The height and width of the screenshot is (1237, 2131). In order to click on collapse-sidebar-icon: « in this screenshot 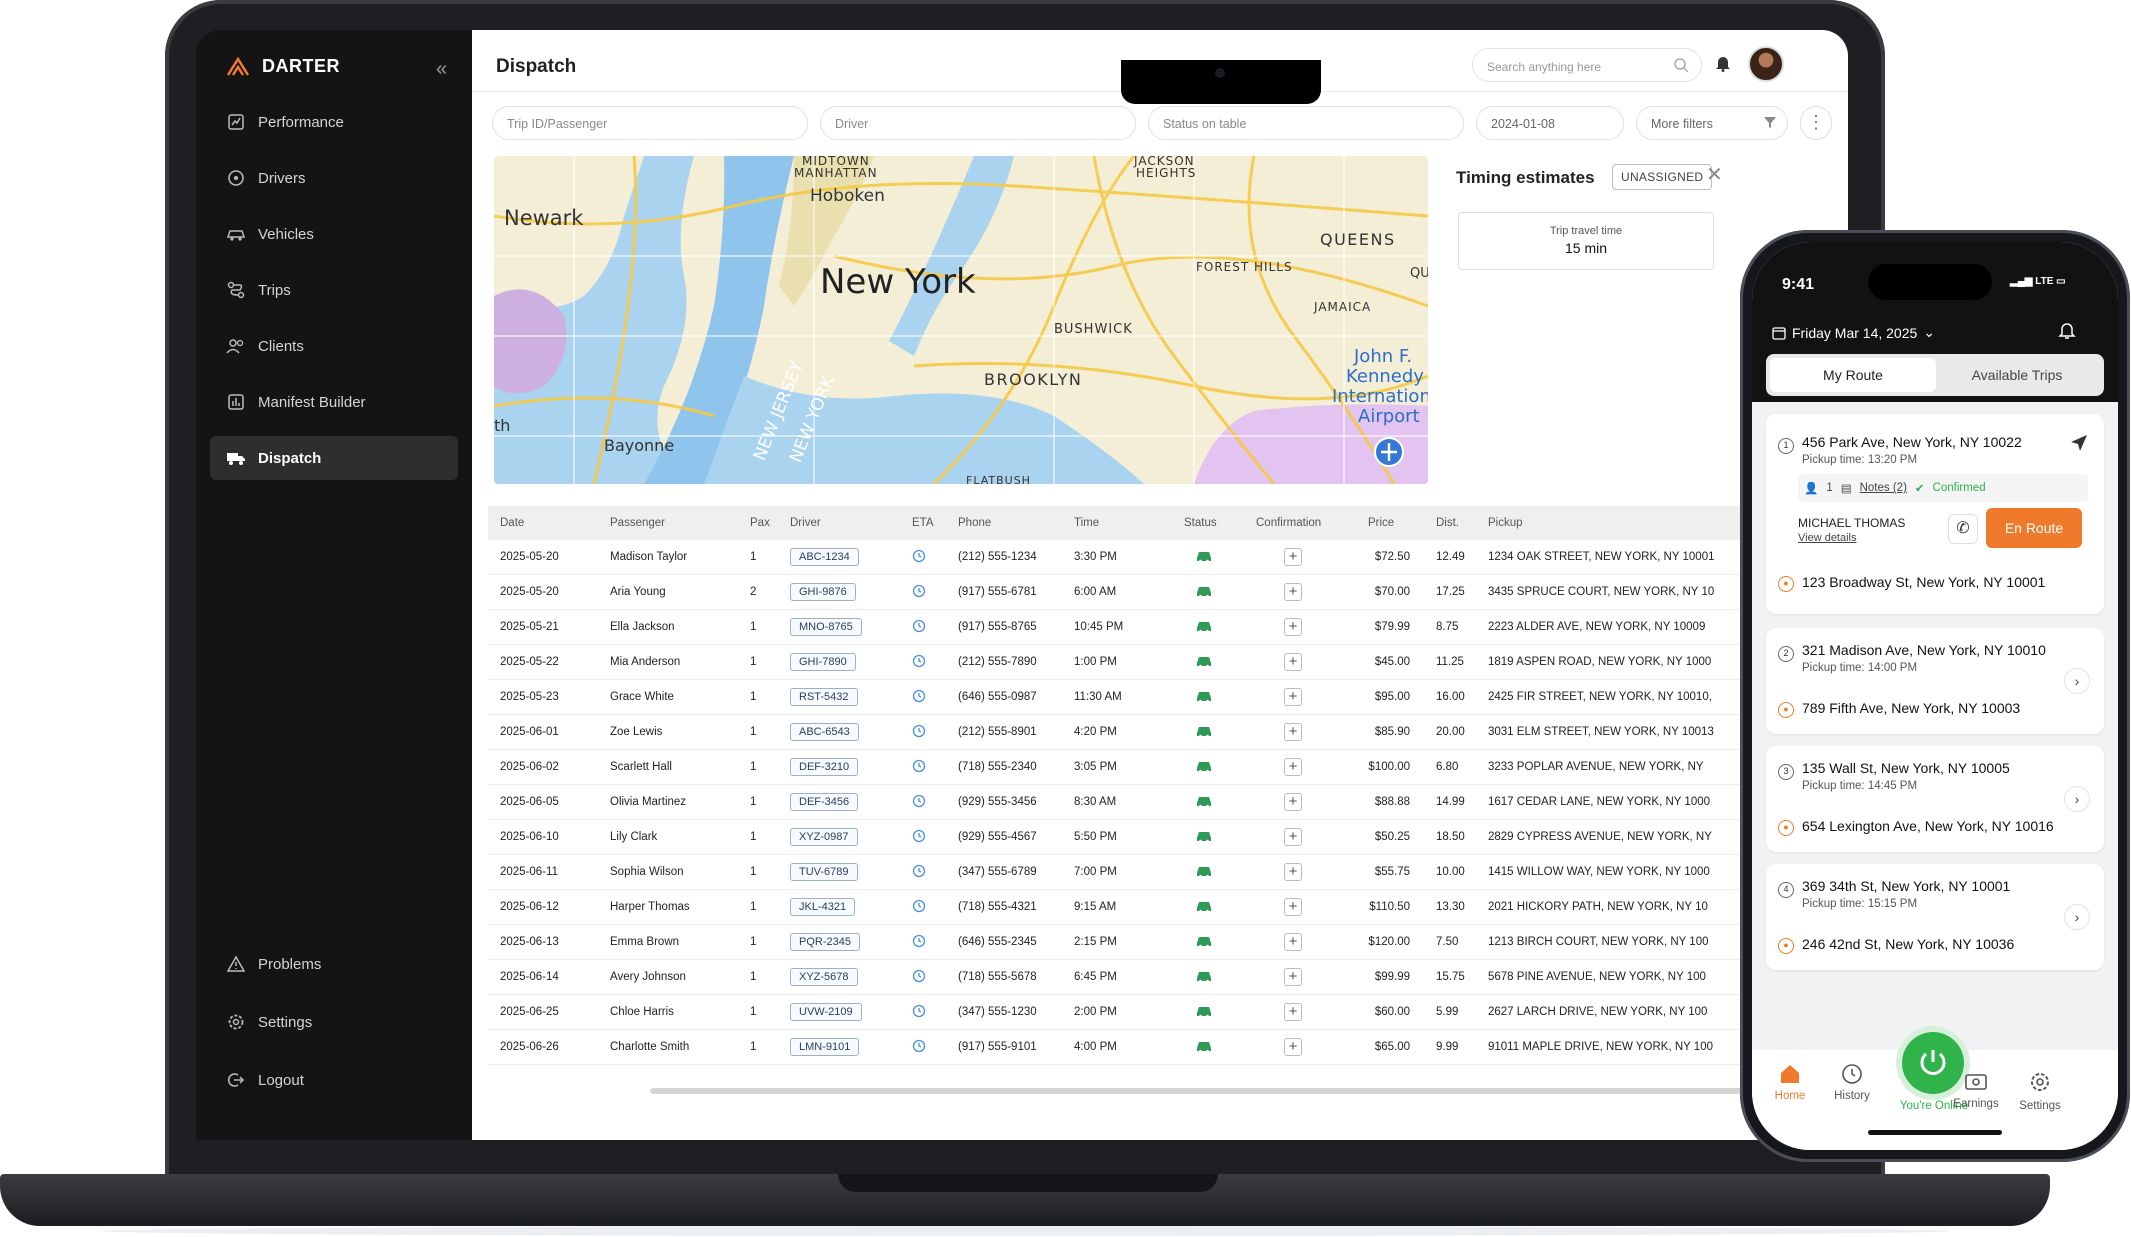, I will do `click(441, 69)`.